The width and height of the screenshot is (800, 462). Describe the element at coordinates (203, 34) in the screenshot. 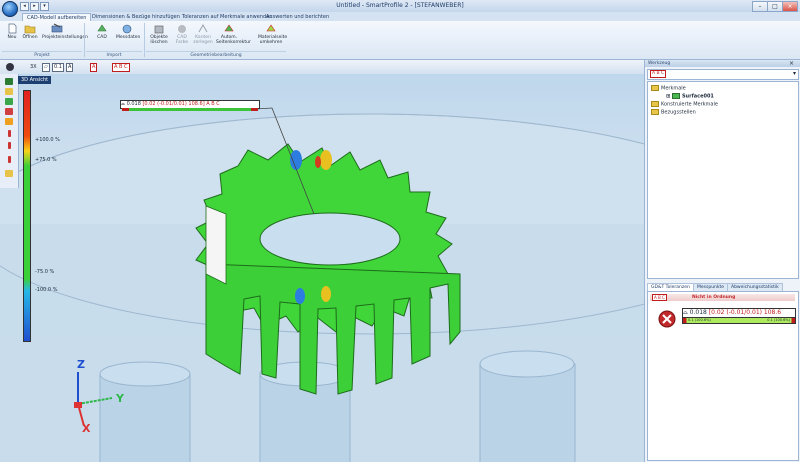

I see `split-edges-button: Kanten zerlegen` at that location.